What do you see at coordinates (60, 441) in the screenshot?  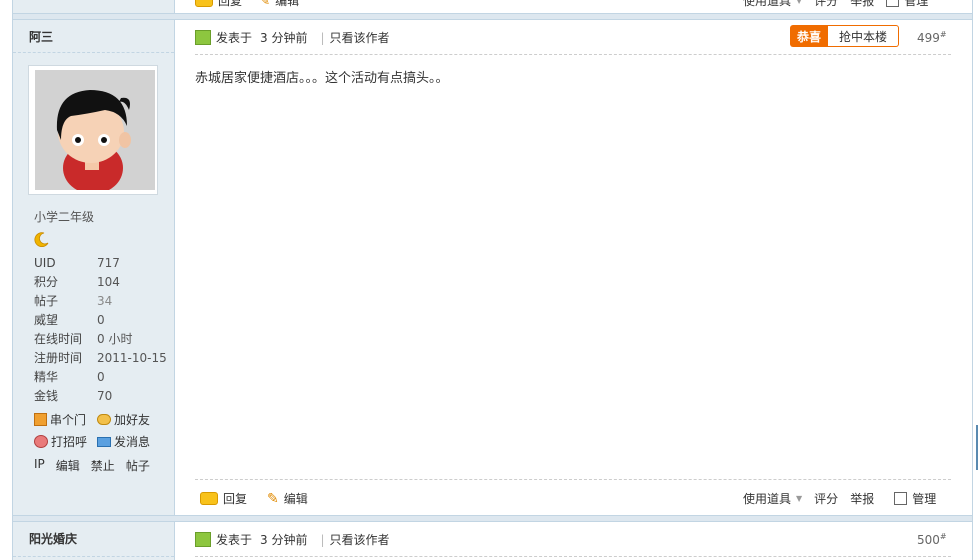 I see `greet-link: 打招呼` at bounding box center [60, 441].